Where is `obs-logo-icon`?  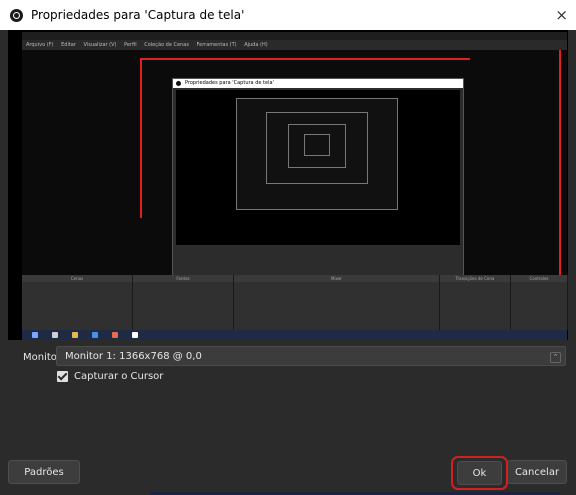
obs-logo-icon is located at coordinates (16, 15).